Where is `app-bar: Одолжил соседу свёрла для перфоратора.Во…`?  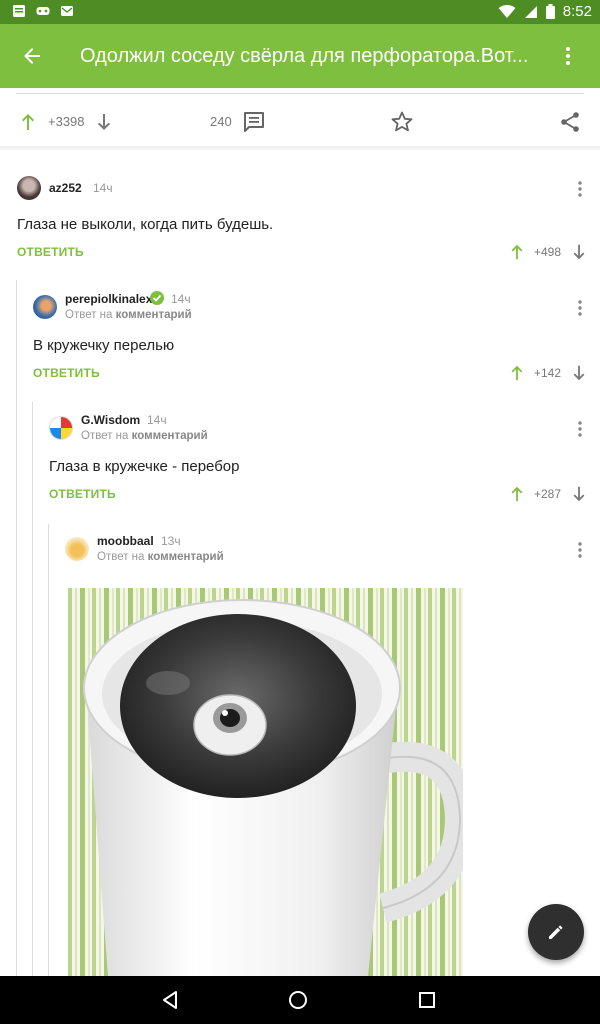
app-bar: Одолжил соседу свёрла для перфоратора.Во… is located at coordinates (300, 56).